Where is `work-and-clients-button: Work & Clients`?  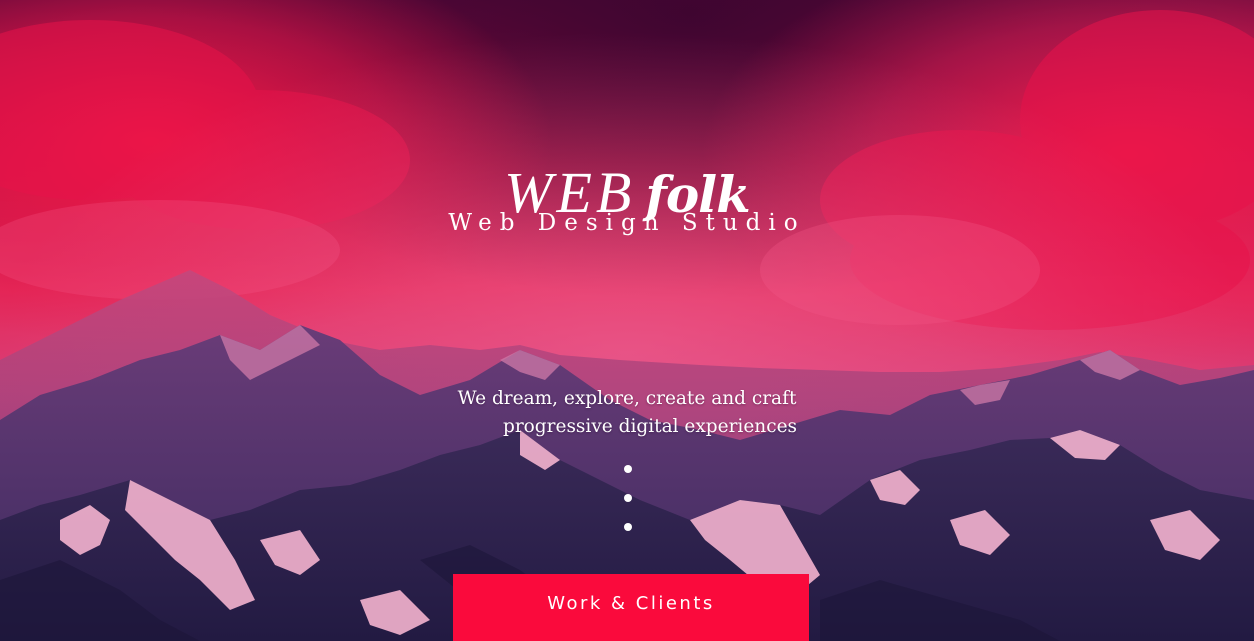
work-and-clients-button: Work & Clients is located at coordinates (631, 607).